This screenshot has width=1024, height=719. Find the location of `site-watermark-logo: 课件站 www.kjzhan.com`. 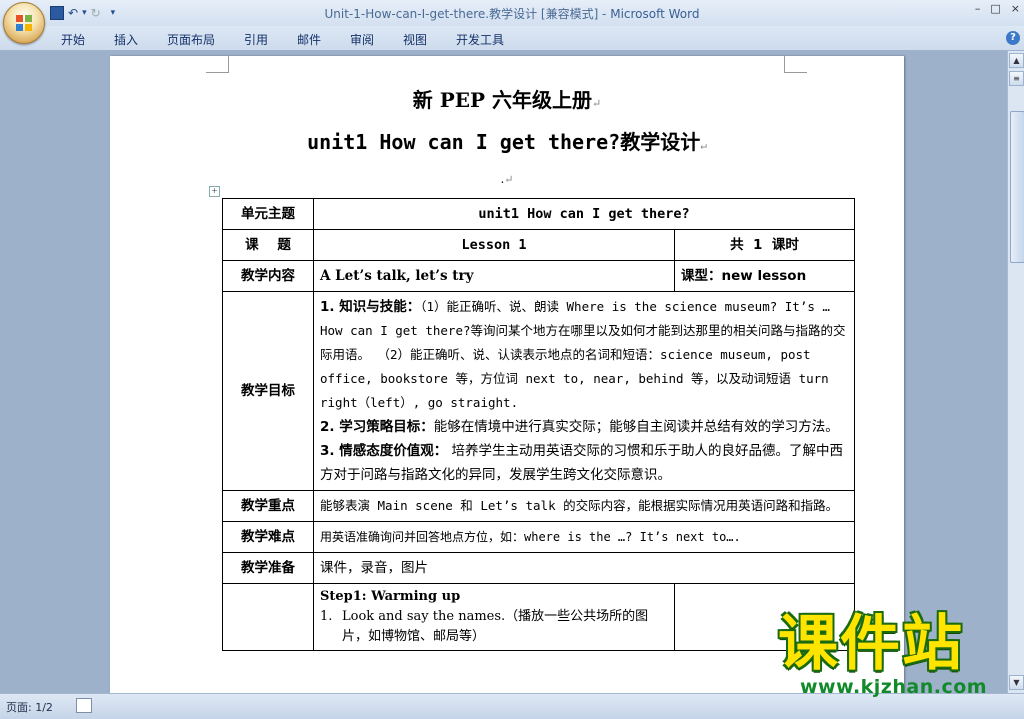

site-watermark-logo: 课件站 www.kjzhan.com is located at coordinates (890, 656).